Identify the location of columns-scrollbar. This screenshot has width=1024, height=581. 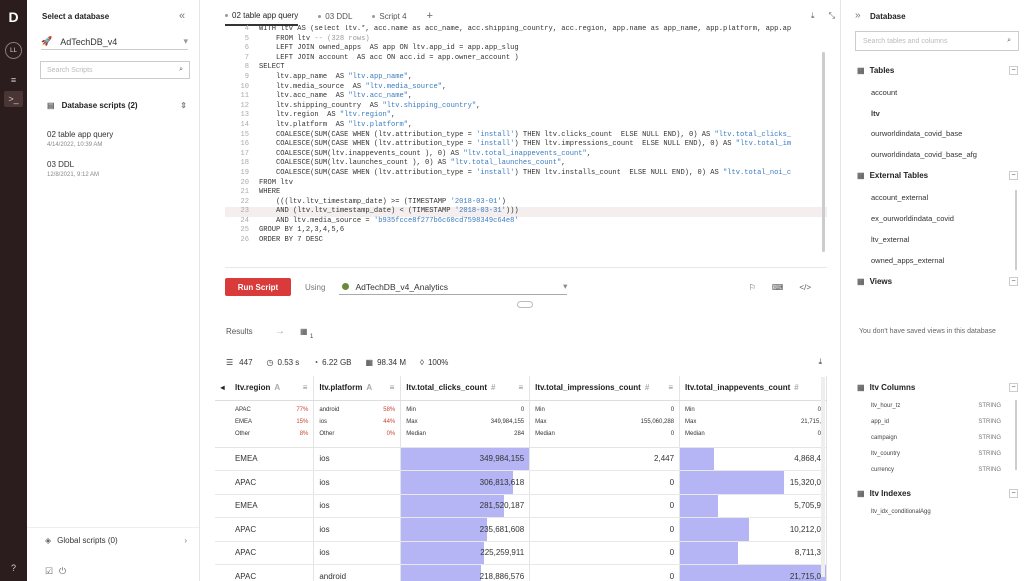
(1016, 435).